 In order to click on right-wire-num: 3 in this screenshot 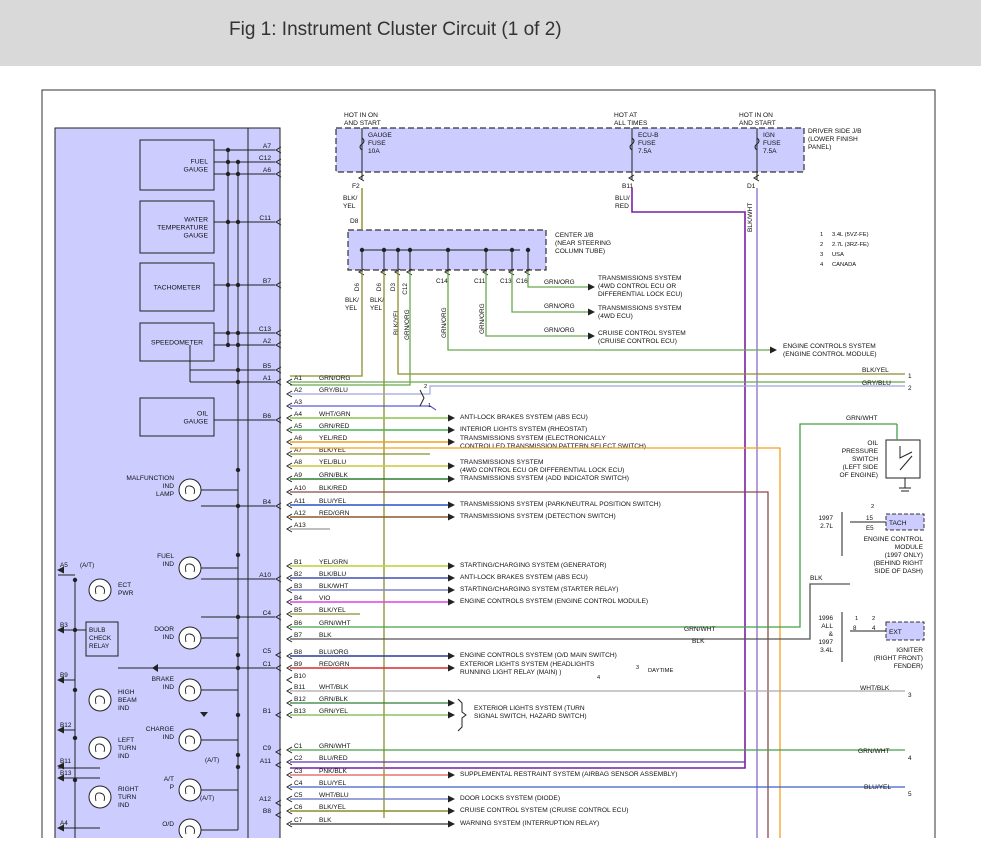, I will do `click(910, 695)`.